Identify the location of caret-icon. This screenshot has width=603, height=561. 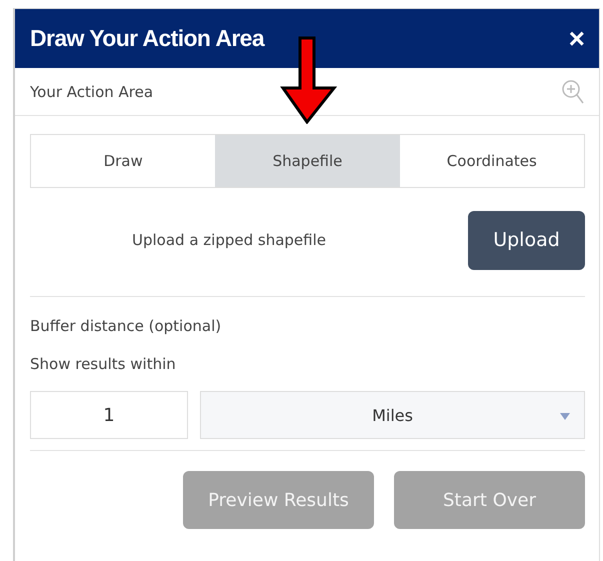
(565, 416).